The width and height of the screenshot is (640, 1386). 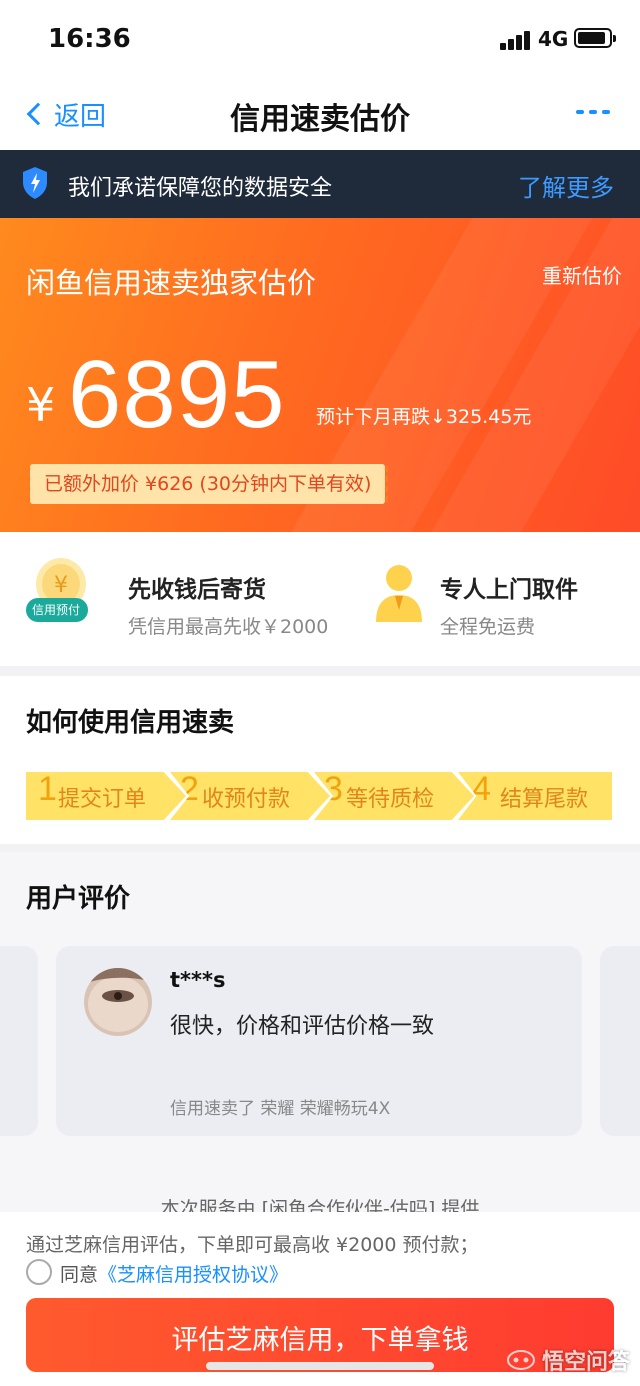 I want to click on review-card-next, so click(x=620, y=1041).